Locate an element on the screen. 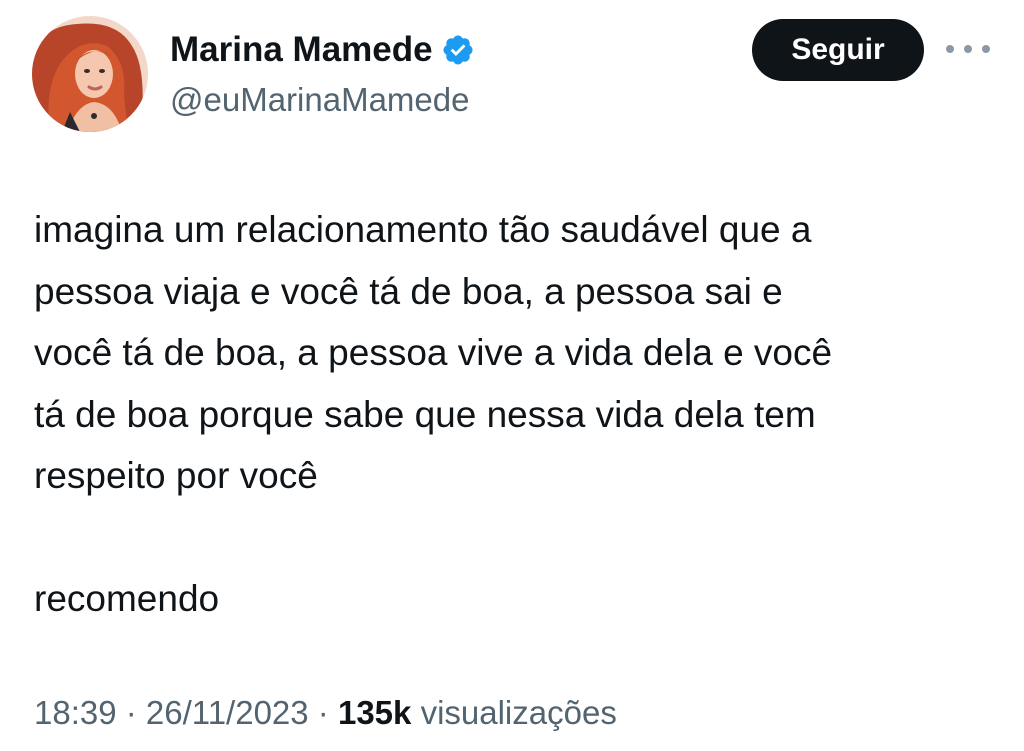  display-name: Marina Mamede is located at coordinates (322, 50).